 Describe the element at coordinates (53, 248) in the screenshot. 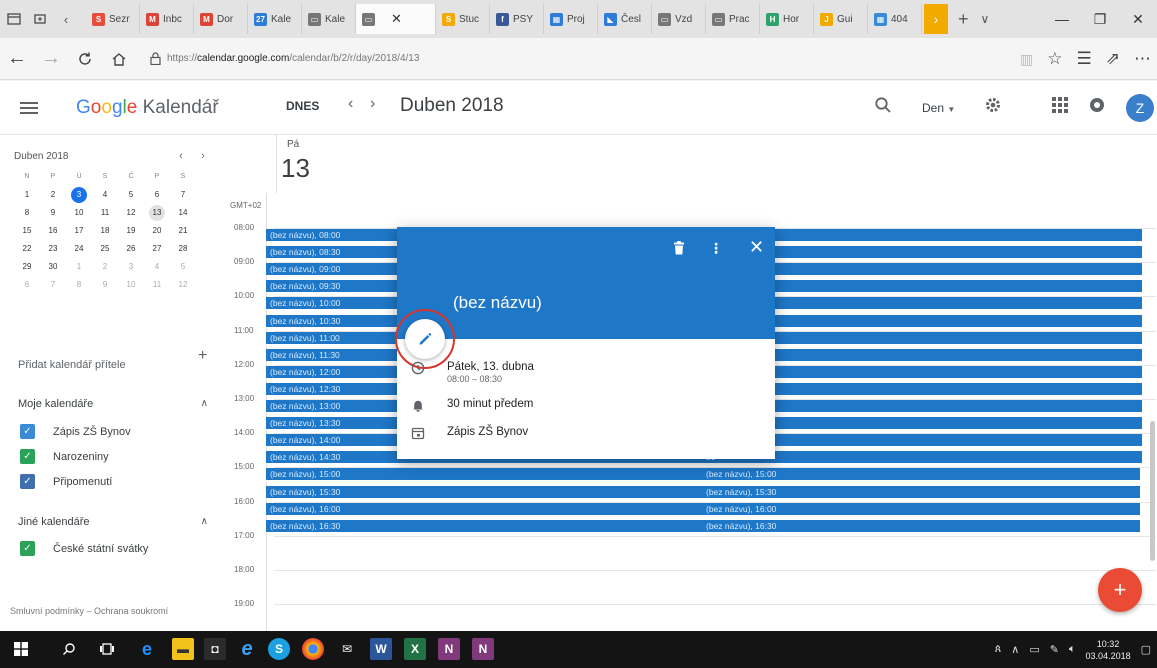

I see `mini-day: 23` at that location.